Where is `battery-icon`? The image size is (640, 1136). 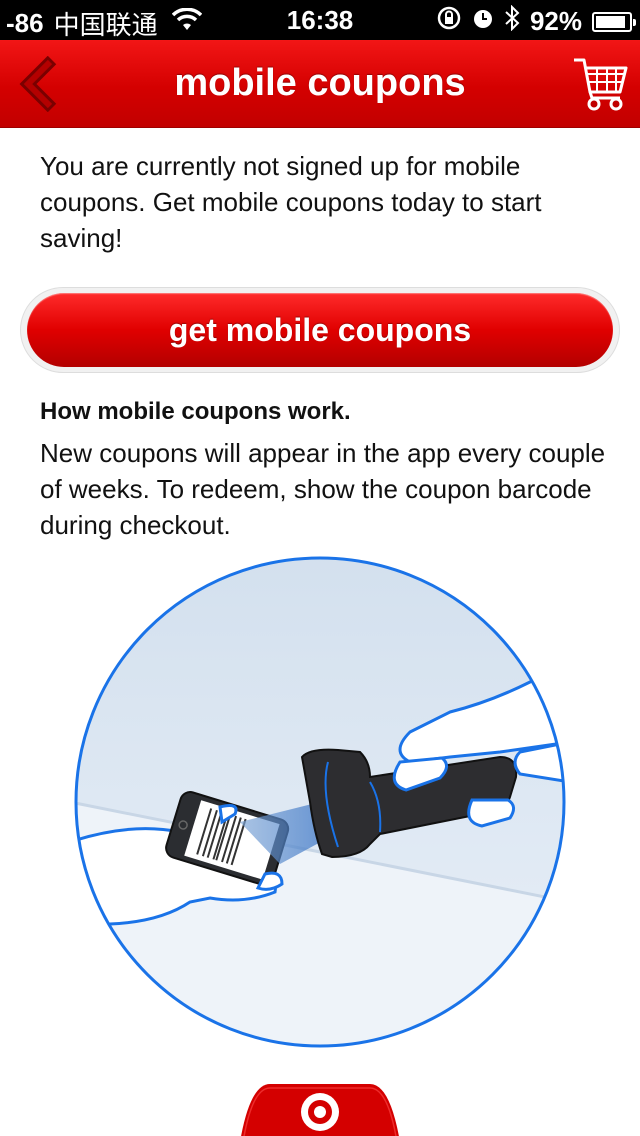 battery-icon is located at coordinates (614, 21).